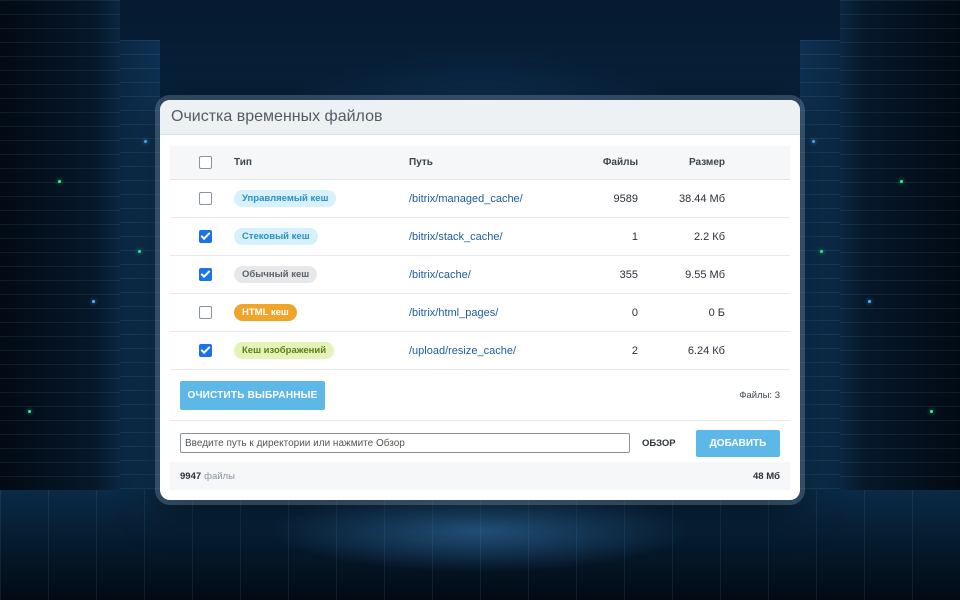 The height and width of the screenshot is (600, 960). Describe the element at coordinates (219, 476) in the screenshot. I see `total-files-label: файлы` at that location.